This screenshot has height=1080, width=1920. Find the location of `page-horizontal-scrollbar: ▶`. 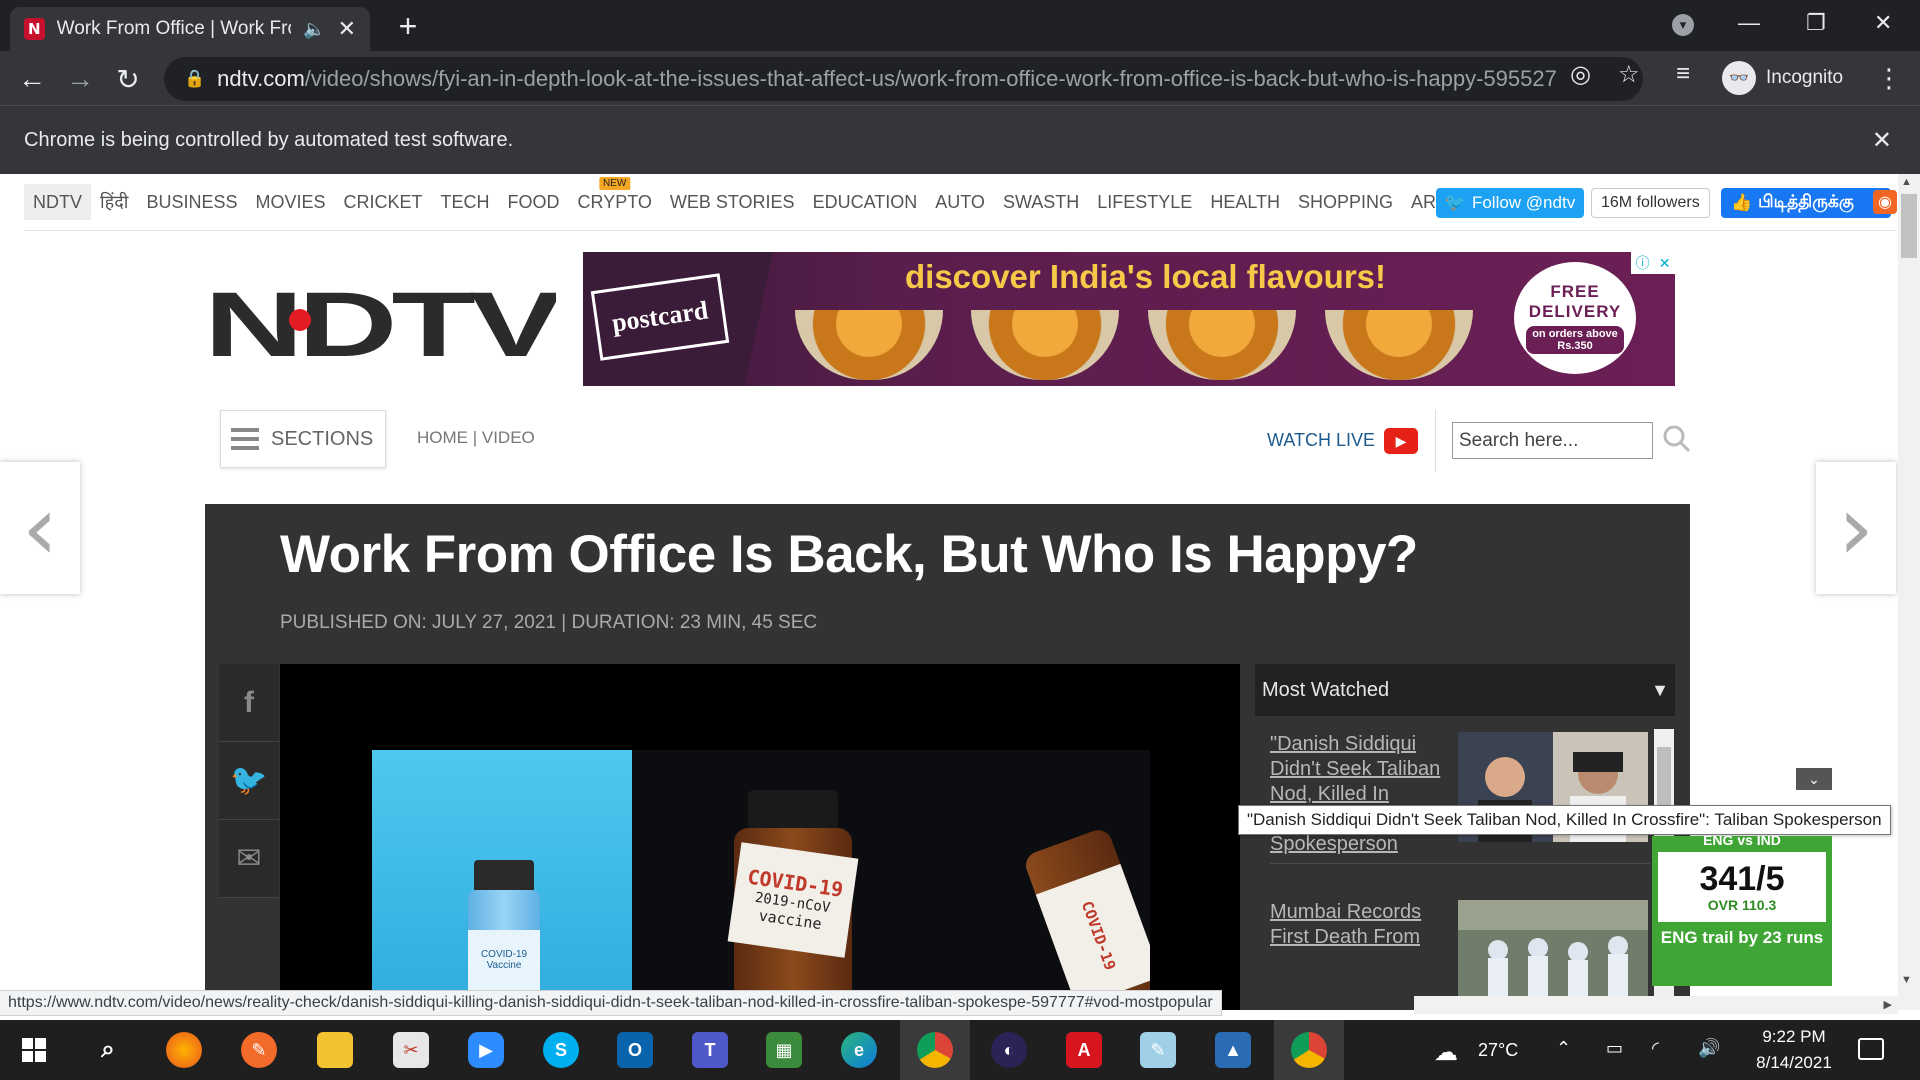

page-horizontal-scrollbar: ▶ is located at coordinates (1656, 1005).